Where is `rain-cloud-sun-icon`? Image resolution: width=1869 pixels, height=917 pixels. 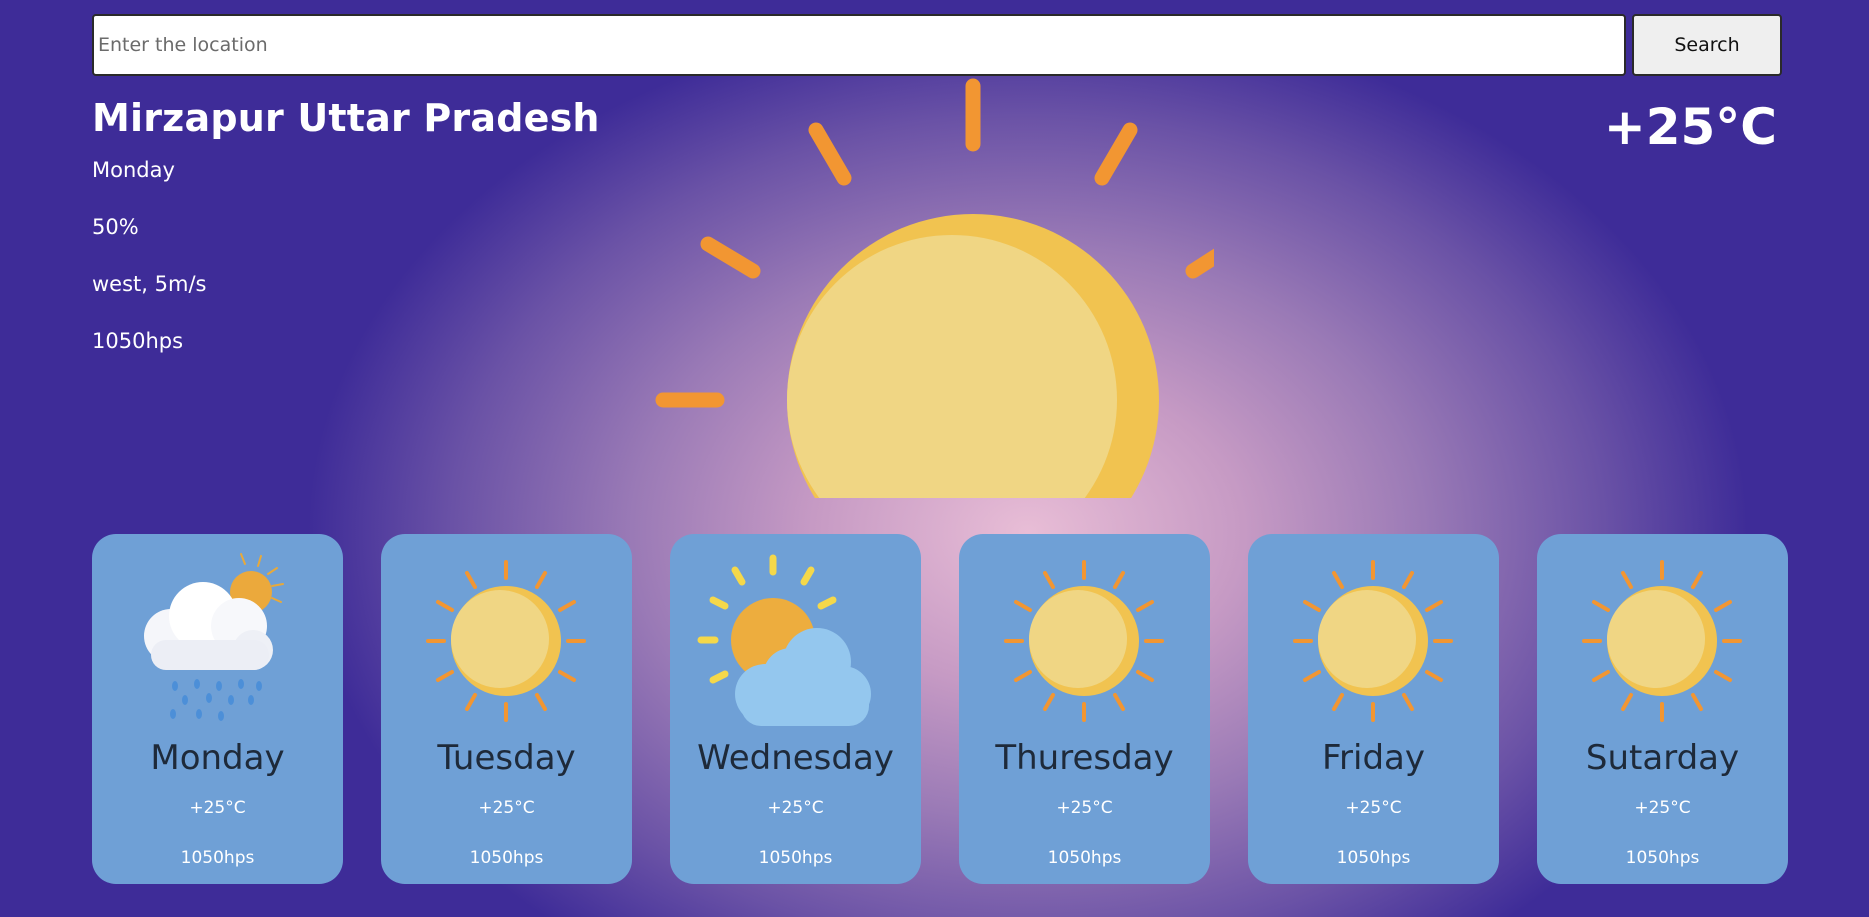
rain-cloud-sun-icon is located at coordinates (214, 637).